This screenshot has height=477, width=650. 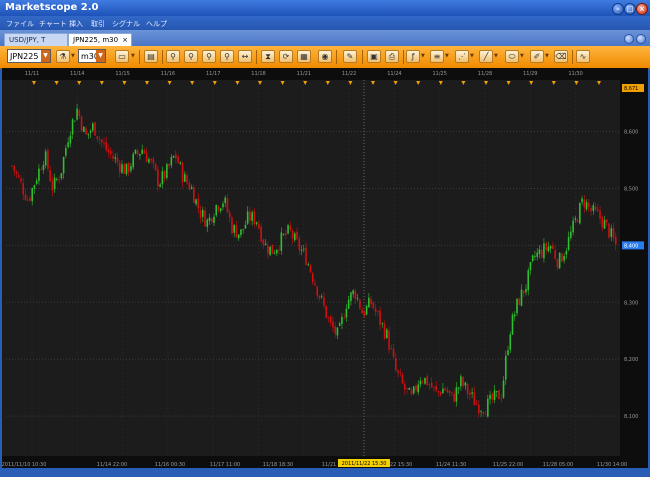 What do you see at coordinates (304, 56) in the screenshot?
I see `grid-icon: ▦` at bounding box center [304, 56].